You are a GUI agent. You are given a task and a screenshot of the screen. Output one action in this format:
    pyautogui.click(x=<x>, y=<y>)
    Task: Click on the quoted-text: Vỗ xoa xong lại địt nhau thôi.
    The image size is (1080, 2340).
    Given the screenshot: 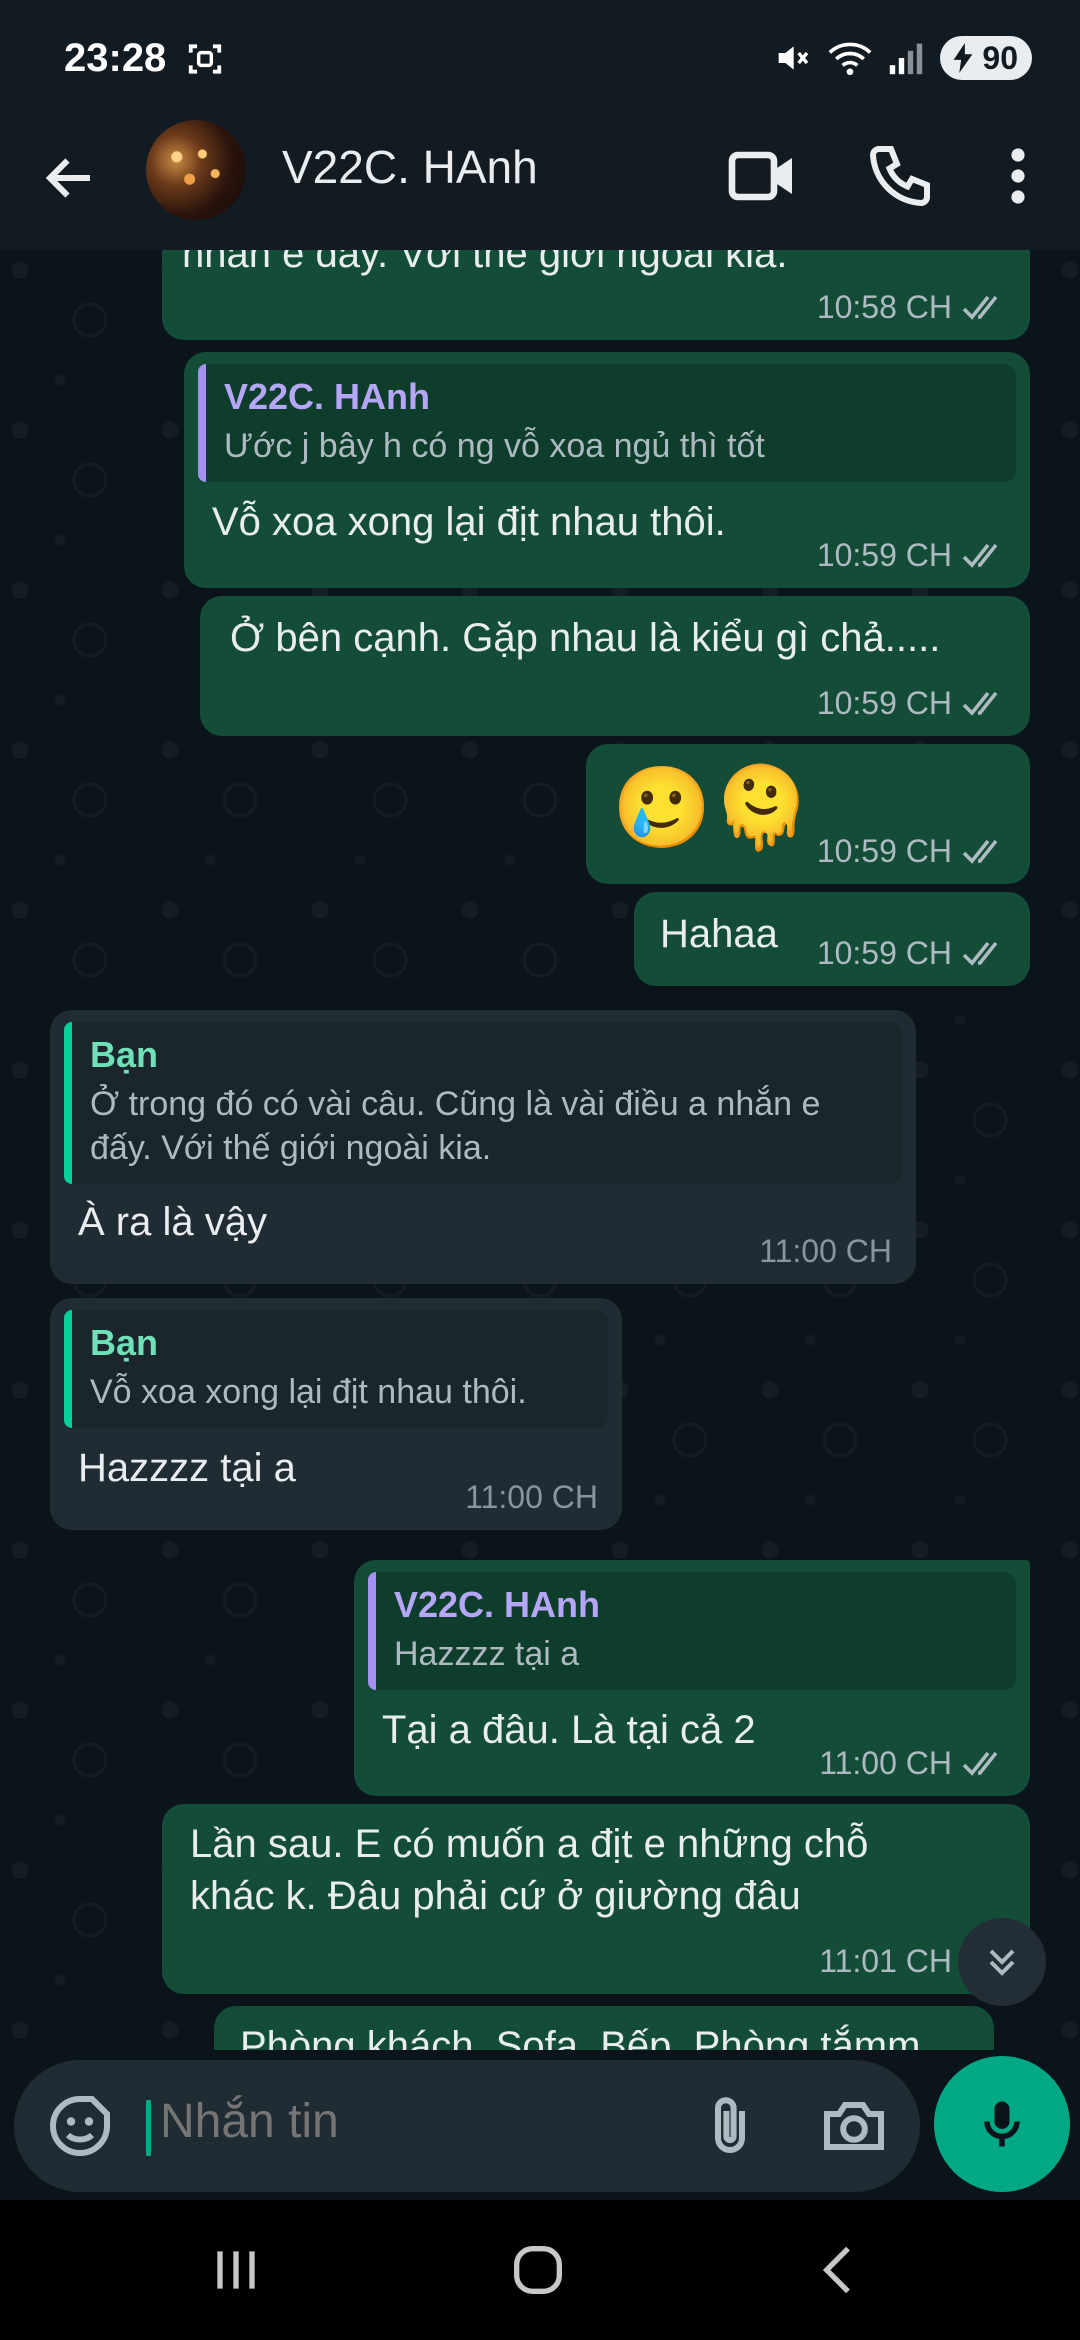 What is the action you would take?
    pyautogui.click(x=308, y=1392)
    